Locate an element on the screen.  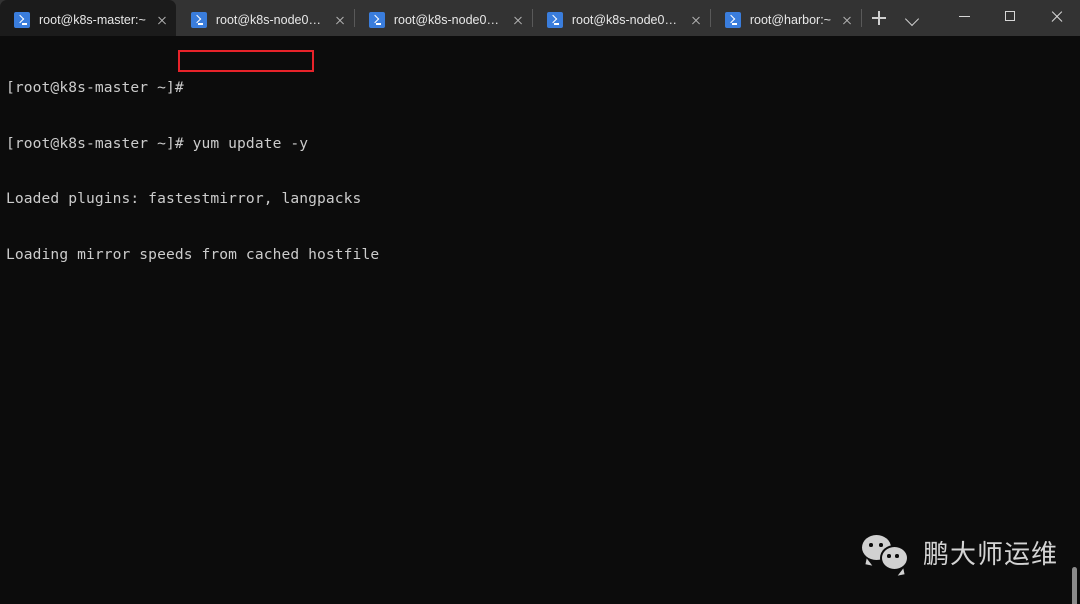
watermark-text: 鹏大师运维 is located at coordinates (991, 554).